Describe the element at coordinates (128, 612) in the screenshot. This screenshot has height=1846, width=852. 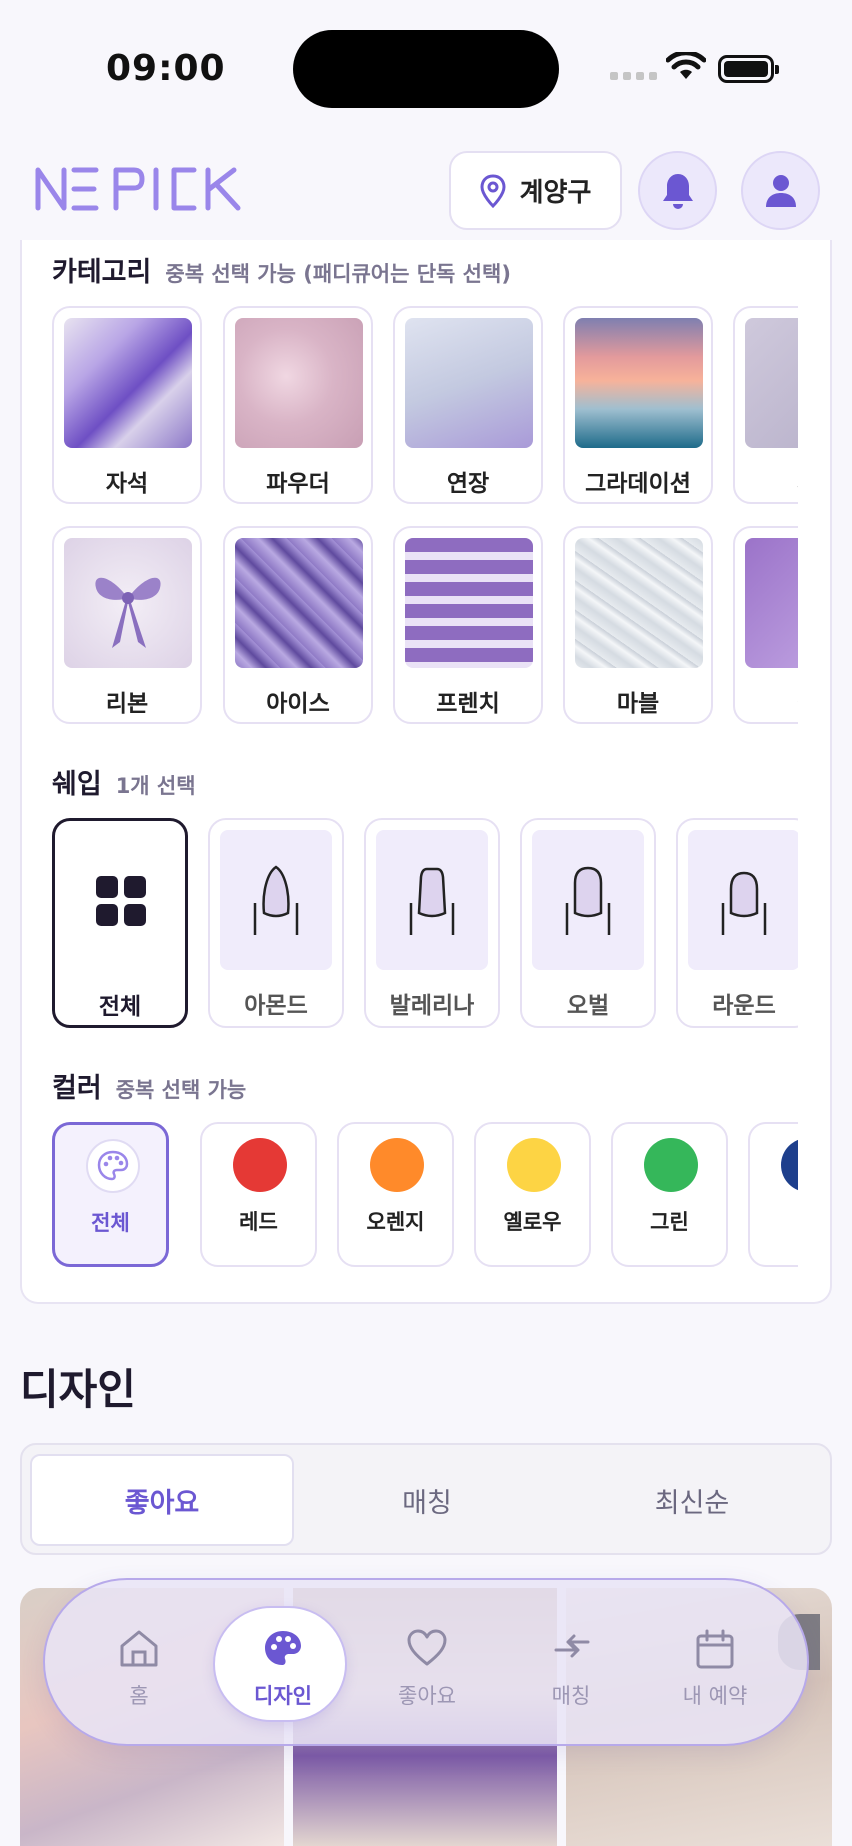
I see `ribbon-icon` at that location.